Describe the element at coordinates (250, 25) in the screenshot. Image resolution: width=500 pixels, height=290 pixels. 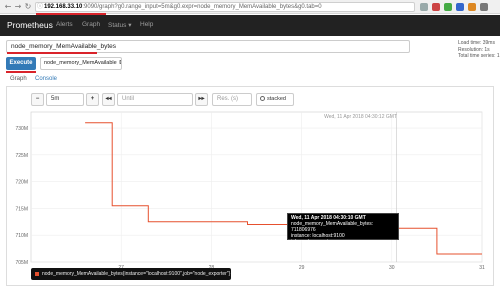
I see `navbar: Prometheus Alerts Graph Status ▾ Help` at that location.